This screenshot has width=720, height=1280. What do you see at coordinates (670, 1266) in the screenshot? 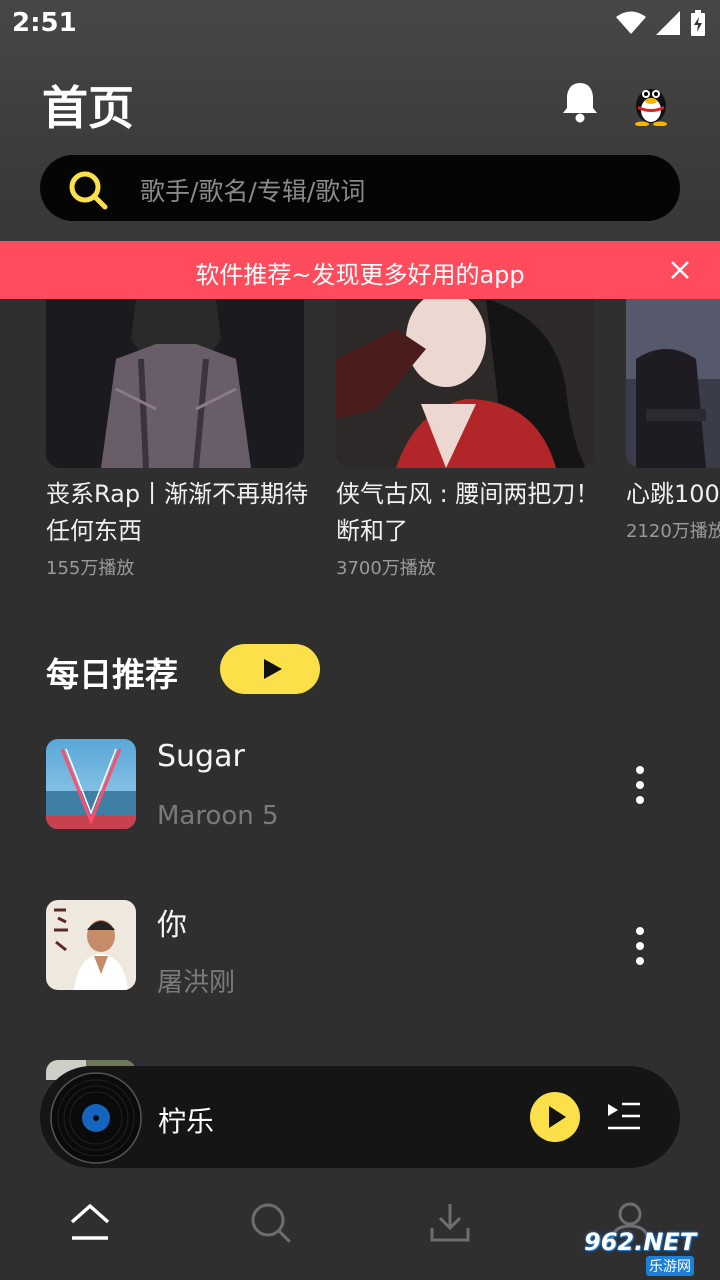
I see `watermark-subtitle: 乐游网` at bounding box center [670, 1266].